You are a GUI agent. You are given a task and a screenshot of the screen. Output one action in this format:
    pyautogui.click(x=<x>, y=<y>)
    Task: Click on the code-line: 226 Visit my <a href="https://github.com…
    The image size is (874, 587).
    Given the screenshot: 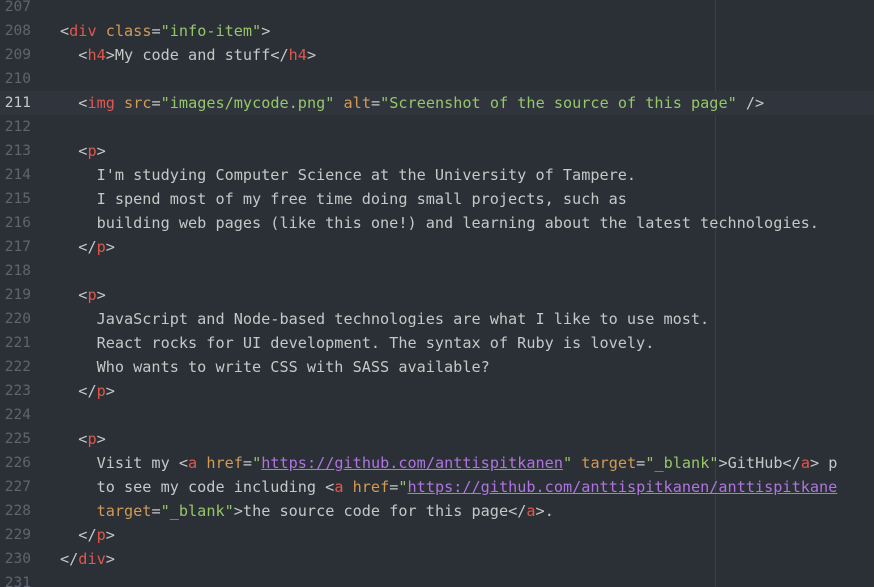 What is the action you would take?
    pyautogui.click(x=437, y=463)
    